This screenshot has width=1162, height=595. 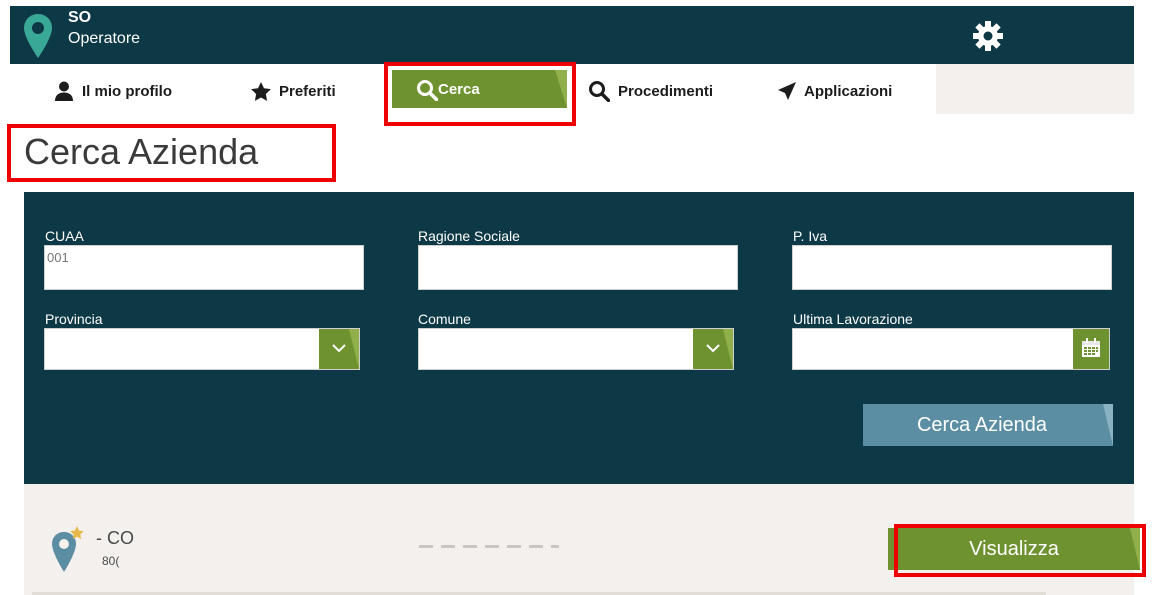 I want to click on calendar-button, so click(x=1091, y=349).